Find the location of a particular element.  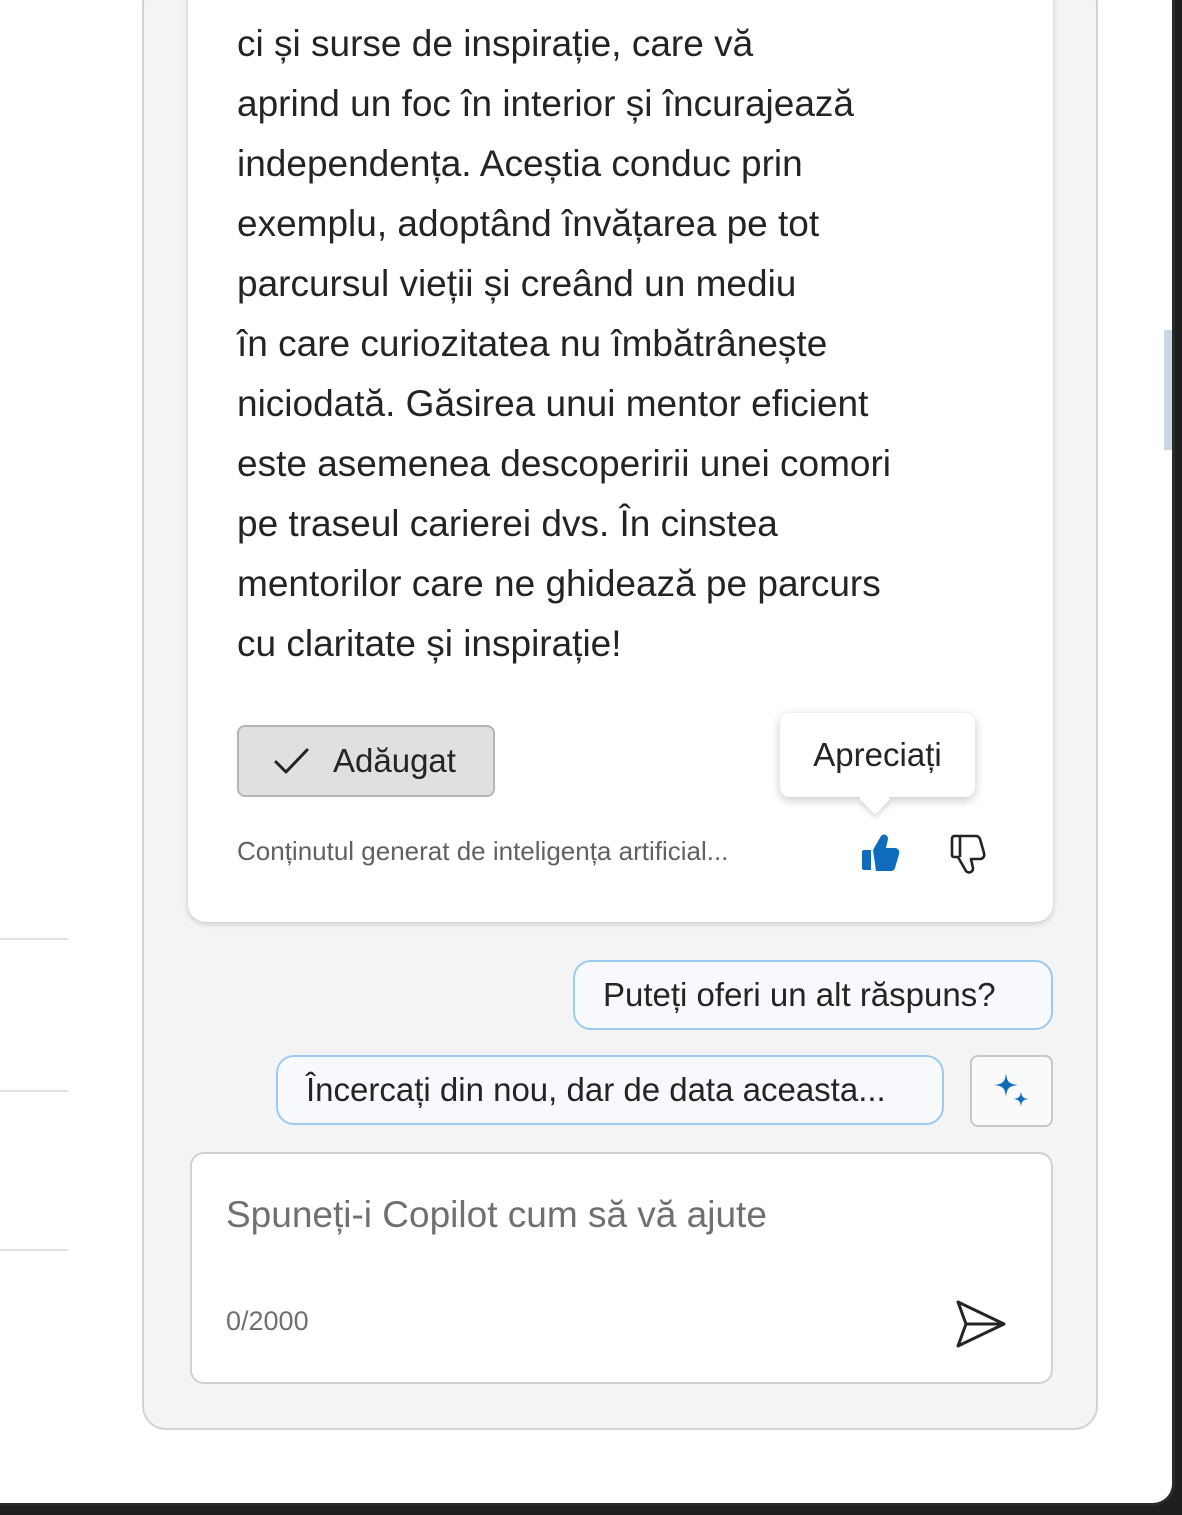

added-button-label: Adăugat is located at coordinates (394, 760).